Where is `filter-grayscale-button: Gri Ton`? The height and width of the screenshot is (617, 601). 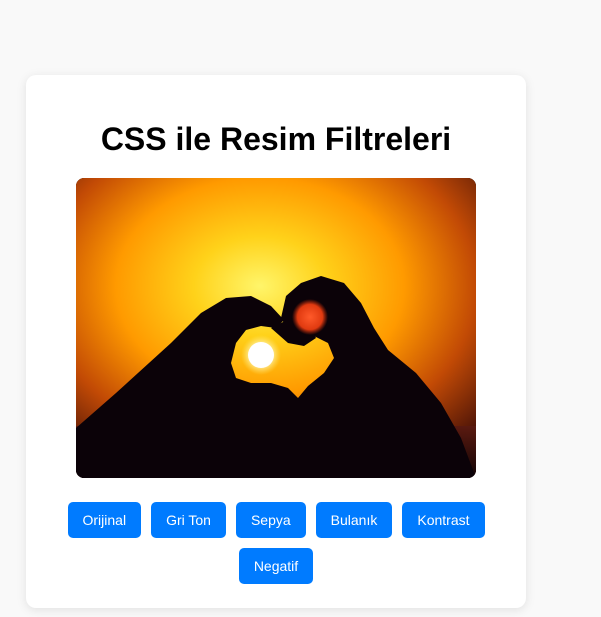 filter-grayscale-button: Gri Ton is located at coordinates (188, 520).